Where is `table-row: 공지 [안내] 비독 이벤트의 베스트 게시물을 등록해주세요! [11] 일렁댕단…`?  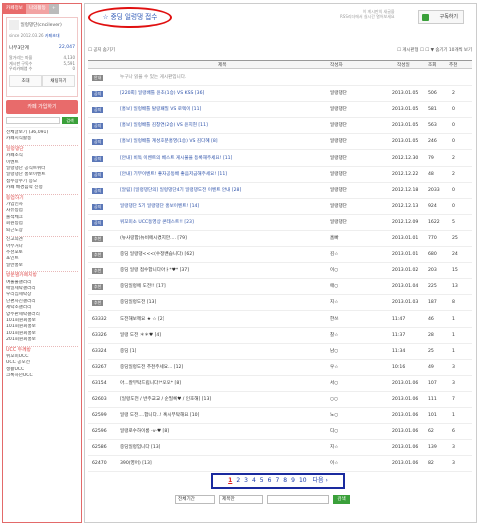
table-row: 공지 [안내] 비독 이벤트의 베스트 게시물을 등록해주세요! [11] 일렁댕단… is located at coordinates (280, 159).